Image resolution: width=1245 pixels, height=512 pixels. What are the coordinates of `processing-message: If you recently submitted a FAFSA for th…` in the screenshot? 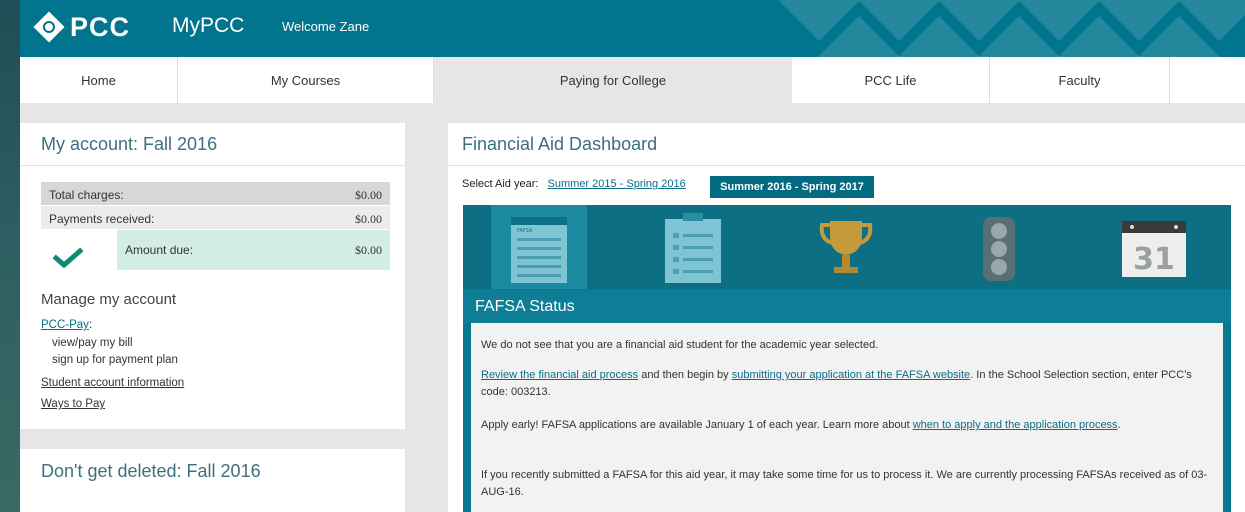 It's located at (844, 483).